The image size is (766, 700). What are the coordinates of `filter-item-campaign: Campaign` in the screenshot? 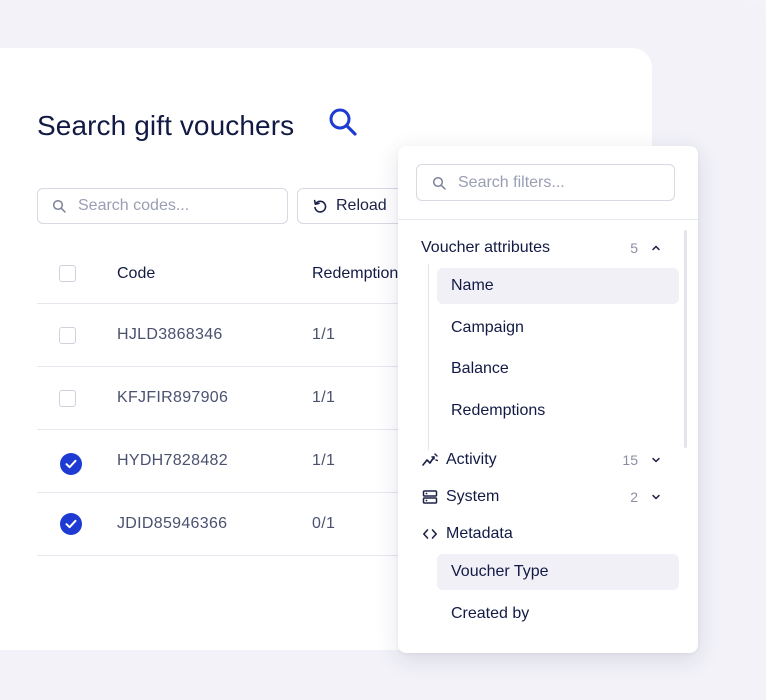 It's located at (558, 328).